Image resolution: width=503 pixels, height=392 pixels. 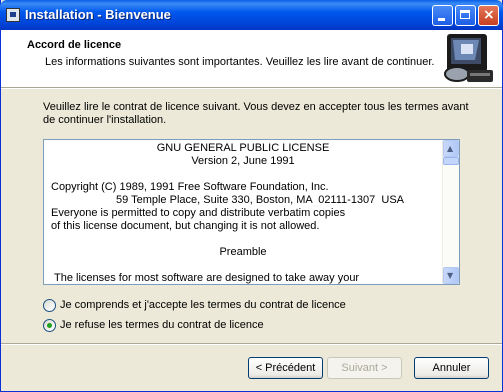 I want to click on footer-divider-highlight, so click(x=251, y=344).